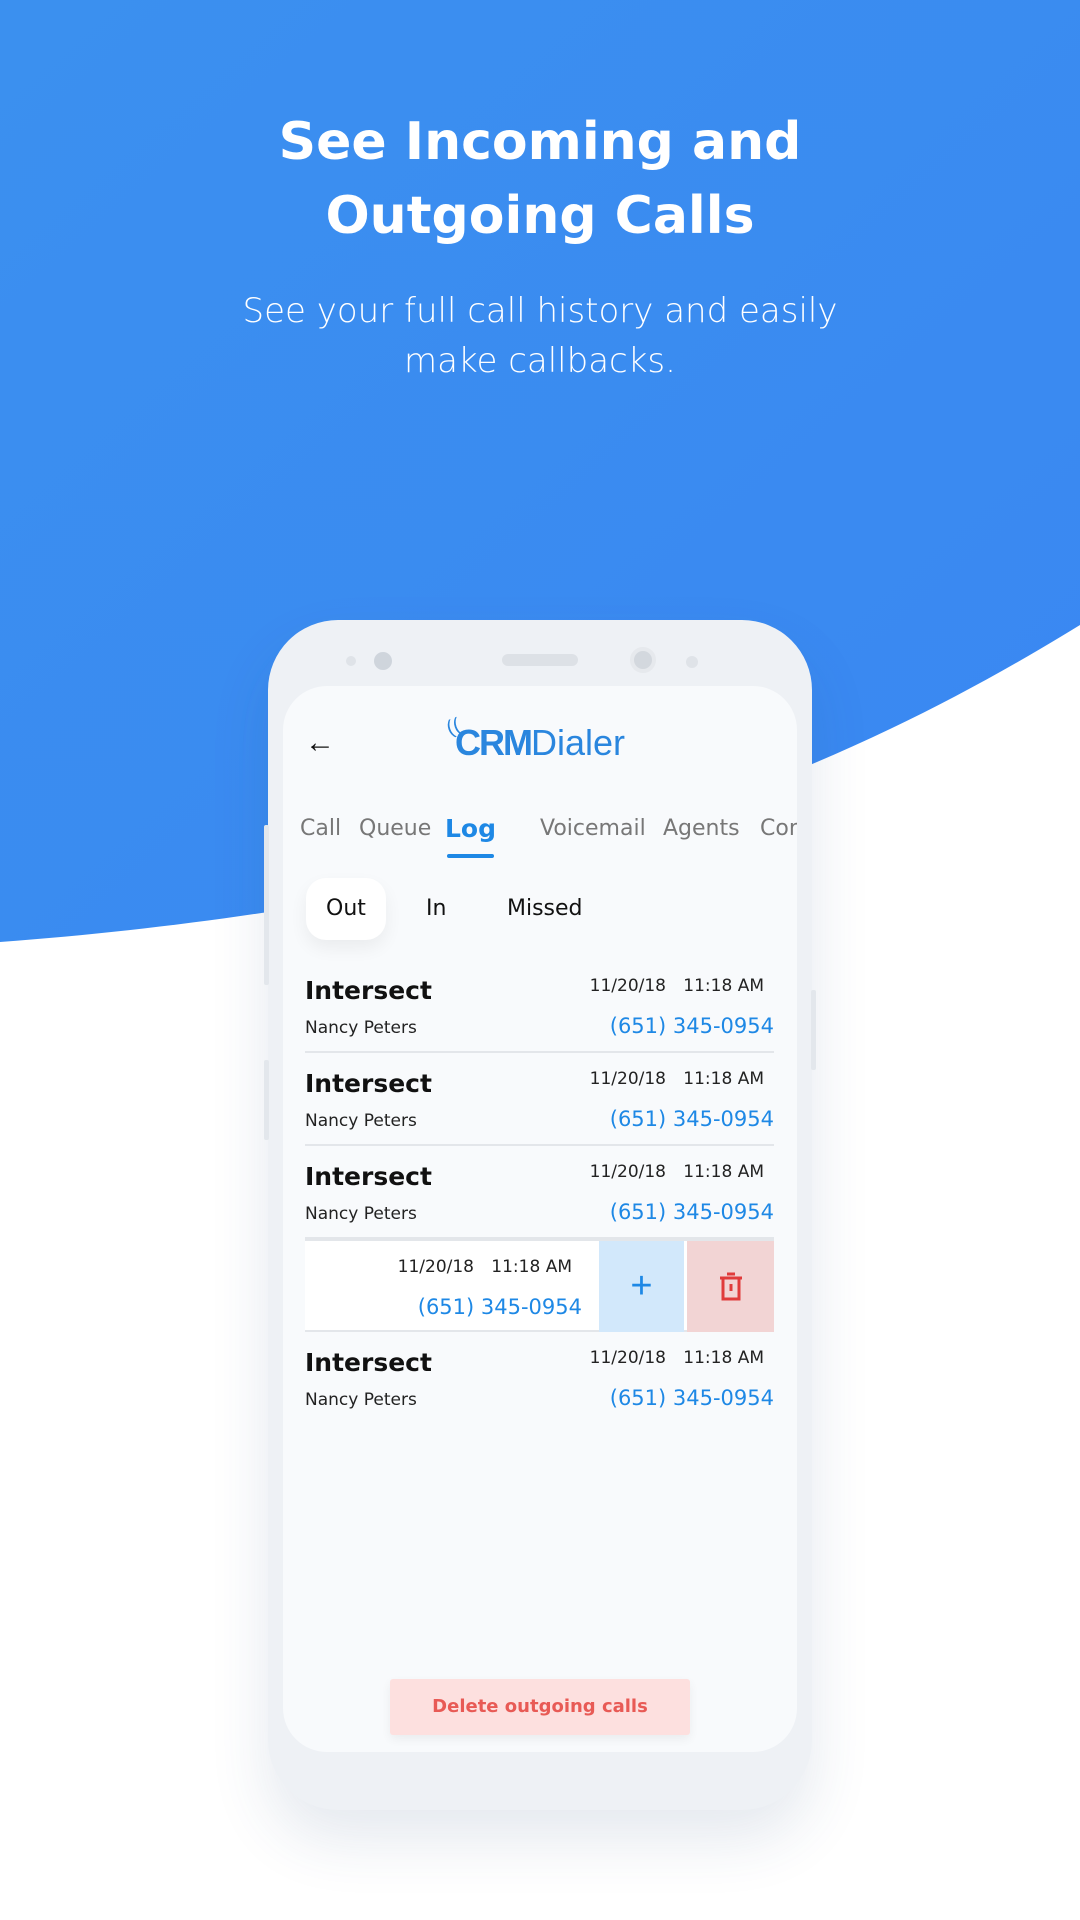  What do you see at coordinates (436, 909) in the screenshot?
I see `subtab-in: In` at bounding box center [436, 909].